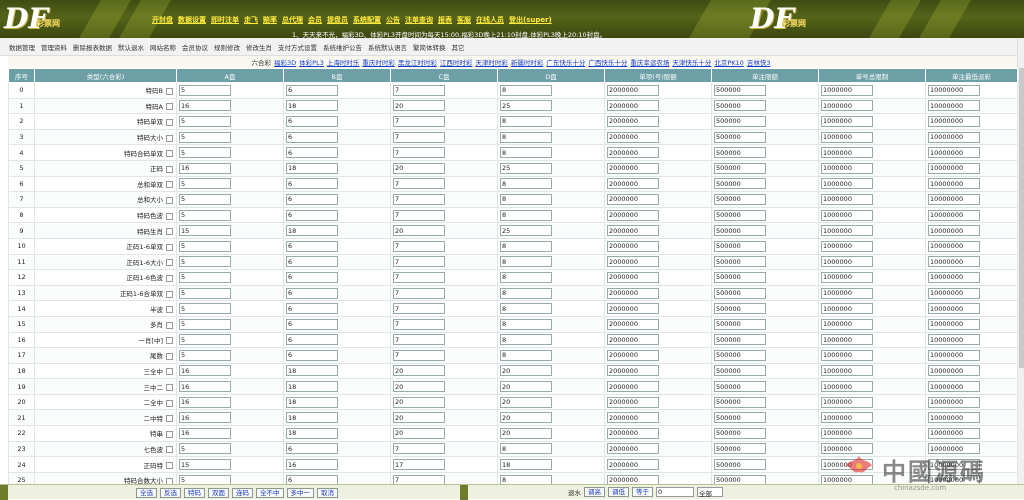  What do you see at coordinates (445, 20) in the screenshot?
I see `nav-link: 报表` at bounding box center [445, 20].